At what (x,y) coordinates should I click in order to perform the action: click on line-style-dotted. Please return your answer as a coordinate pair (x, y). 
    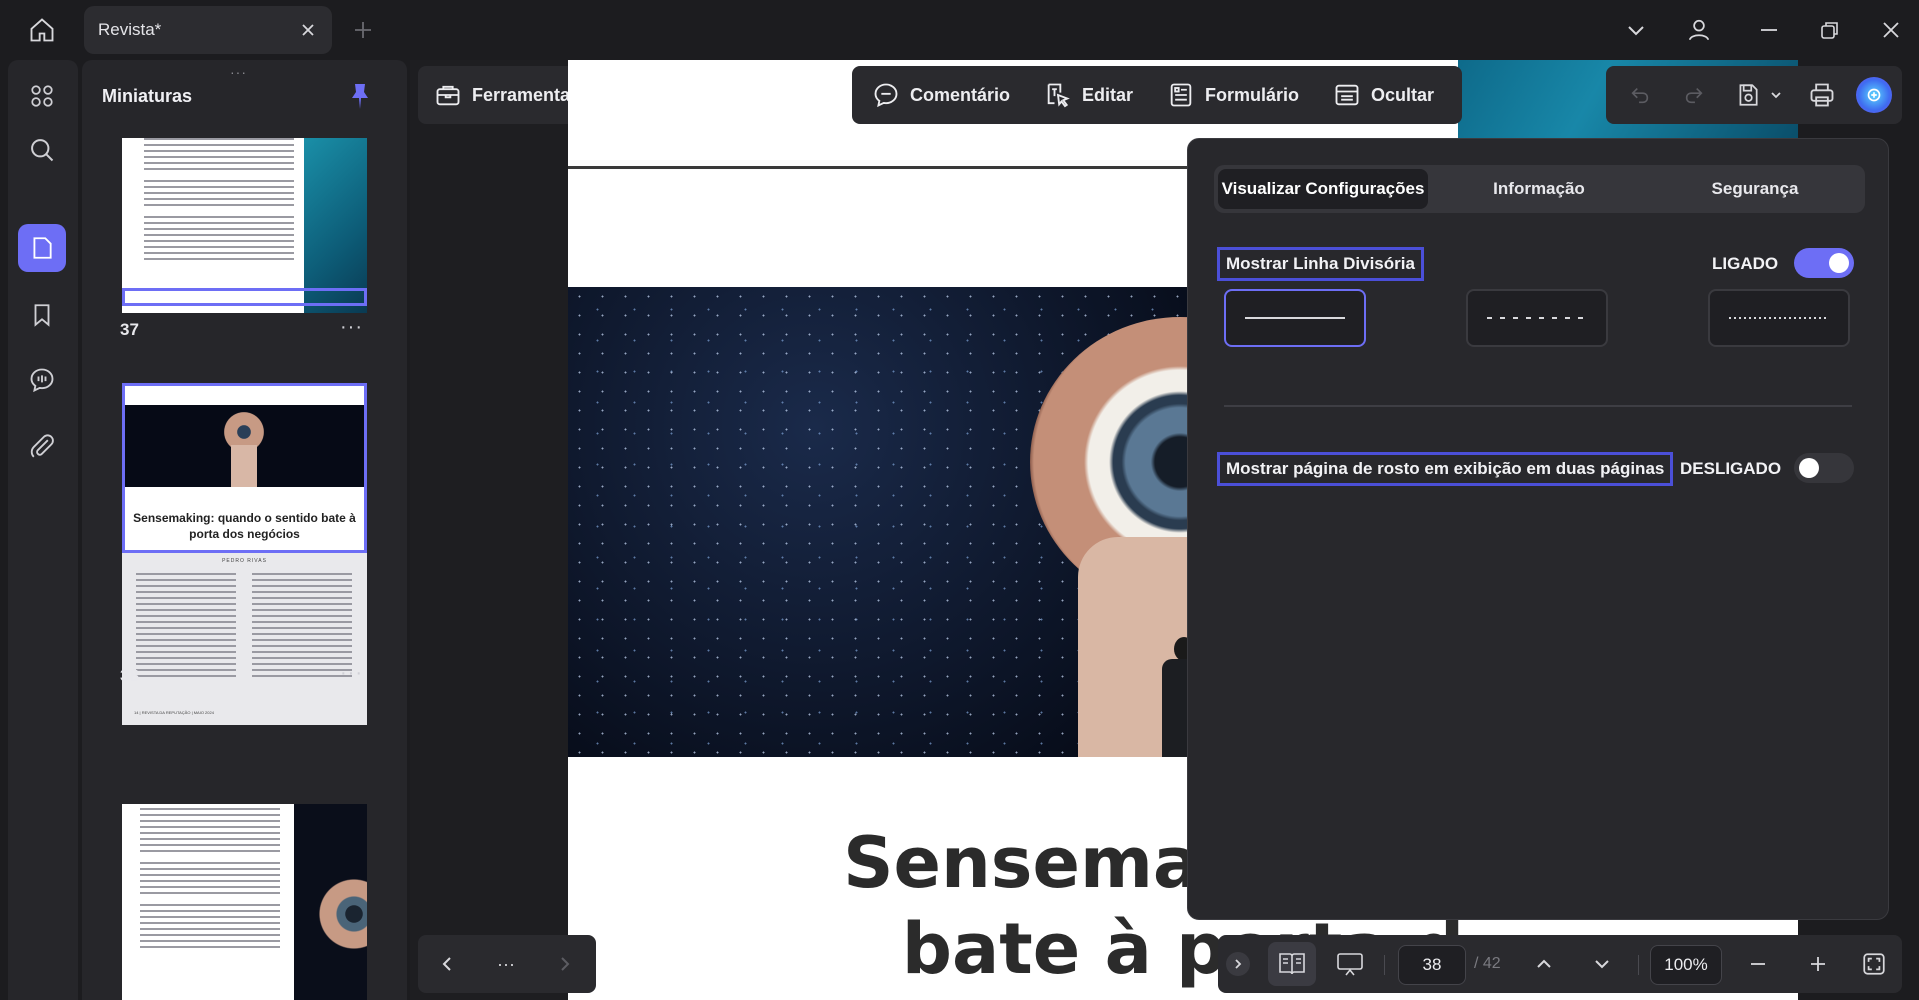
    Looking at the image, I should click on (1779, 318).